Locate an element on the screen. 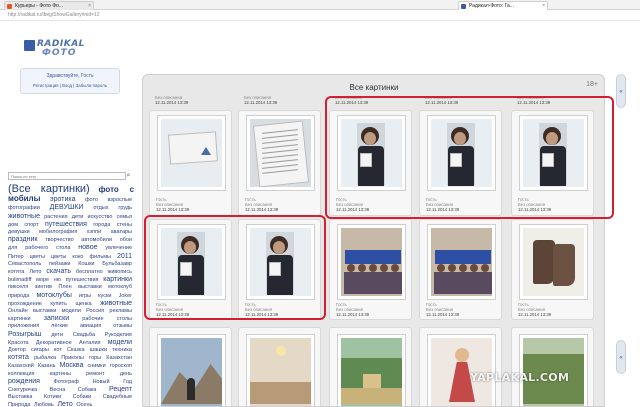 This screenshot has height=407, width=640. tag-link: щенка is located at coordinates (83, 304).